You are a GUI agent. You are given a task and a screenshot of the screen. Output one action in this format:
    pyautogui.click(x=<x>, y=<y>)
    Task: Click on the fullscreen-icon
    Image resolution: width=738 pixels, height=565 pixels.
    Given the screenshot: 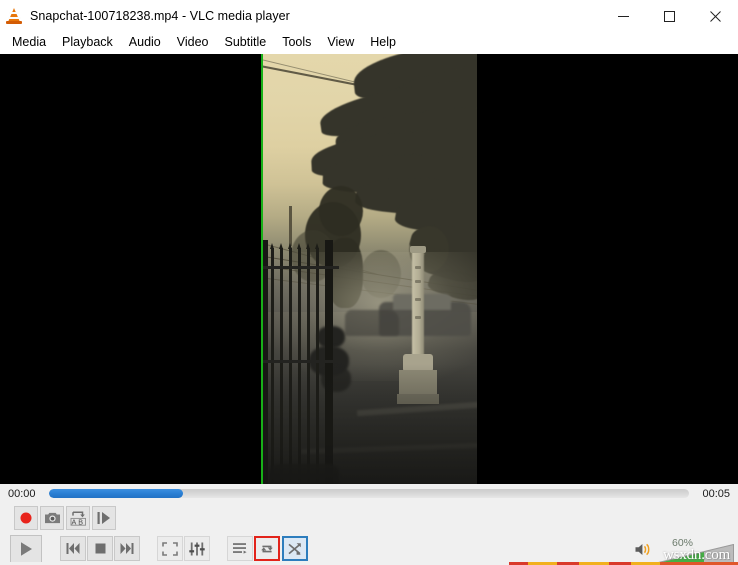 What is the action you would take?
    pyautogui.click(x=170, y=548)
    